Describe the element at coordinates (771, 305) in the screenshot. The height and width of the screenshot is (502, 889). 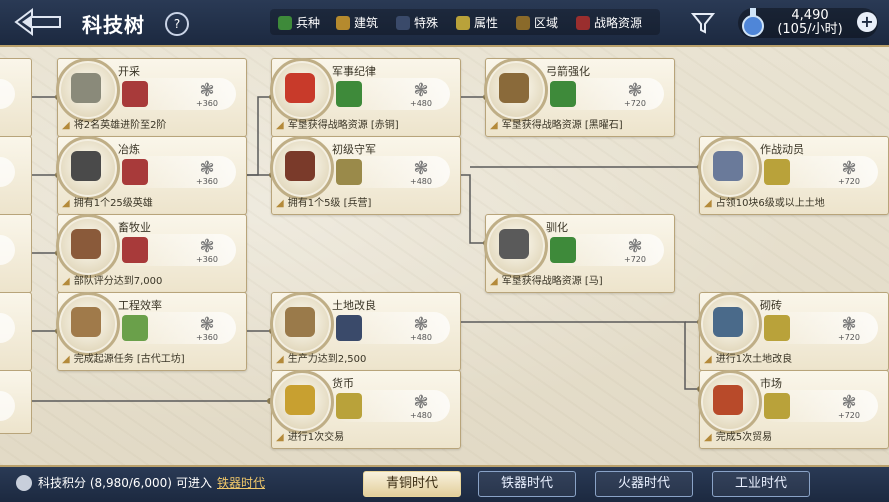
I see `tech-name: 砌砖` at that location.